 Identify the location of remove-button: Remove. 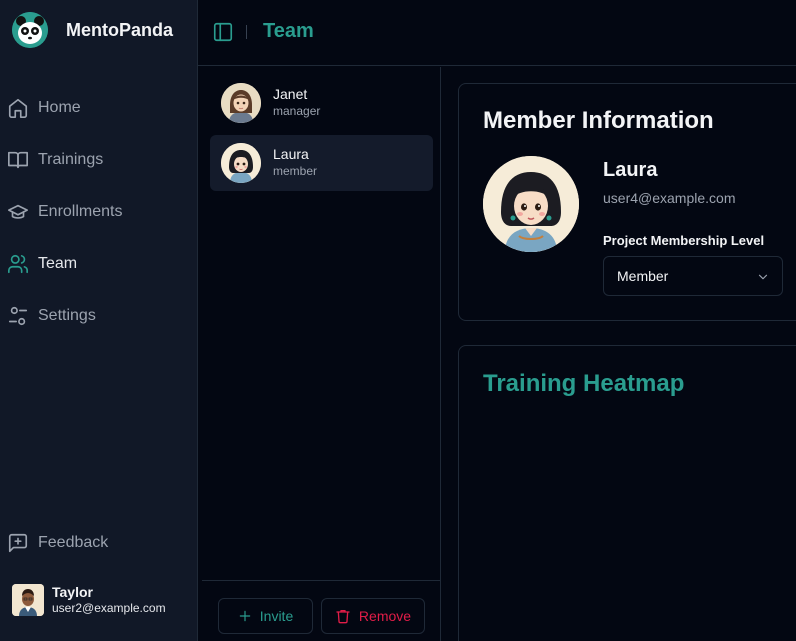
(373, 616).